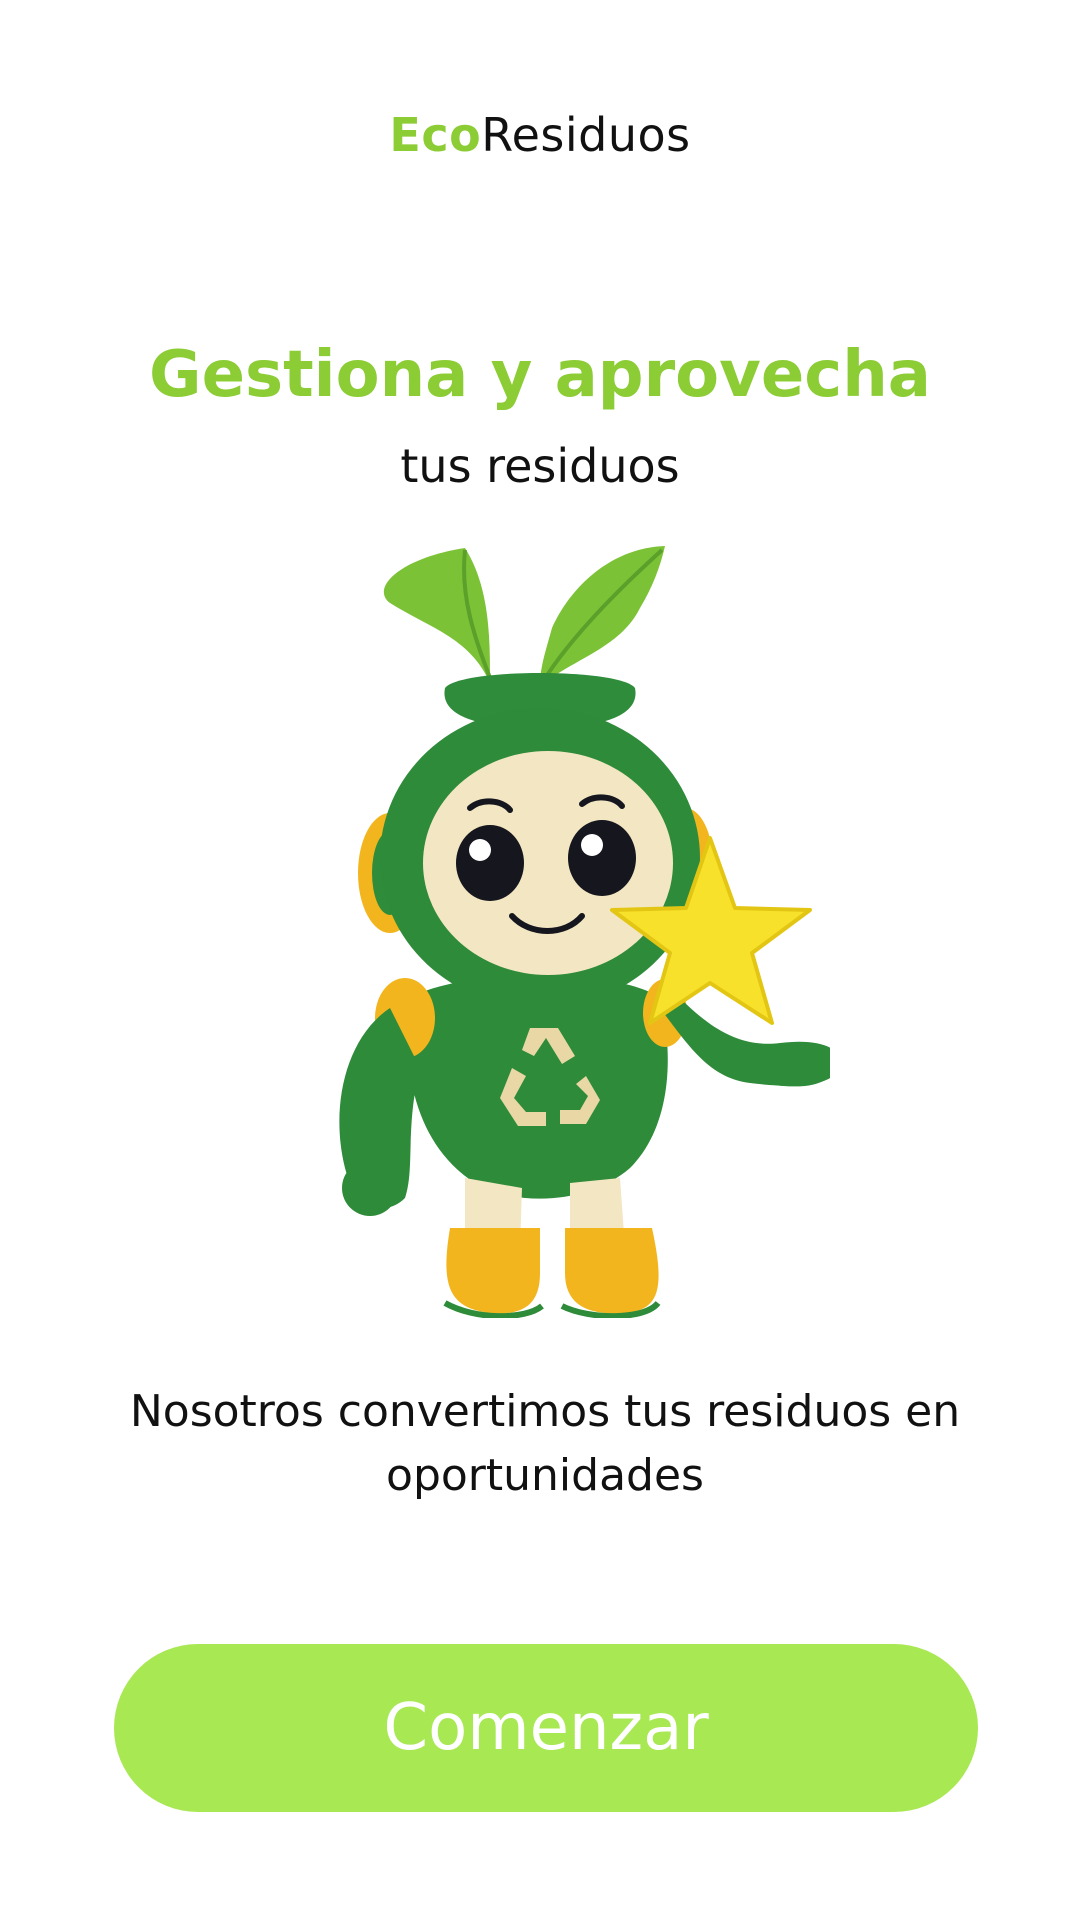 The image size is (1080, 1920). What do you see at coordinates (546, 1728) in the screenshot?
I see `start-button: Comenzar` at bounding box center [546, 1728].